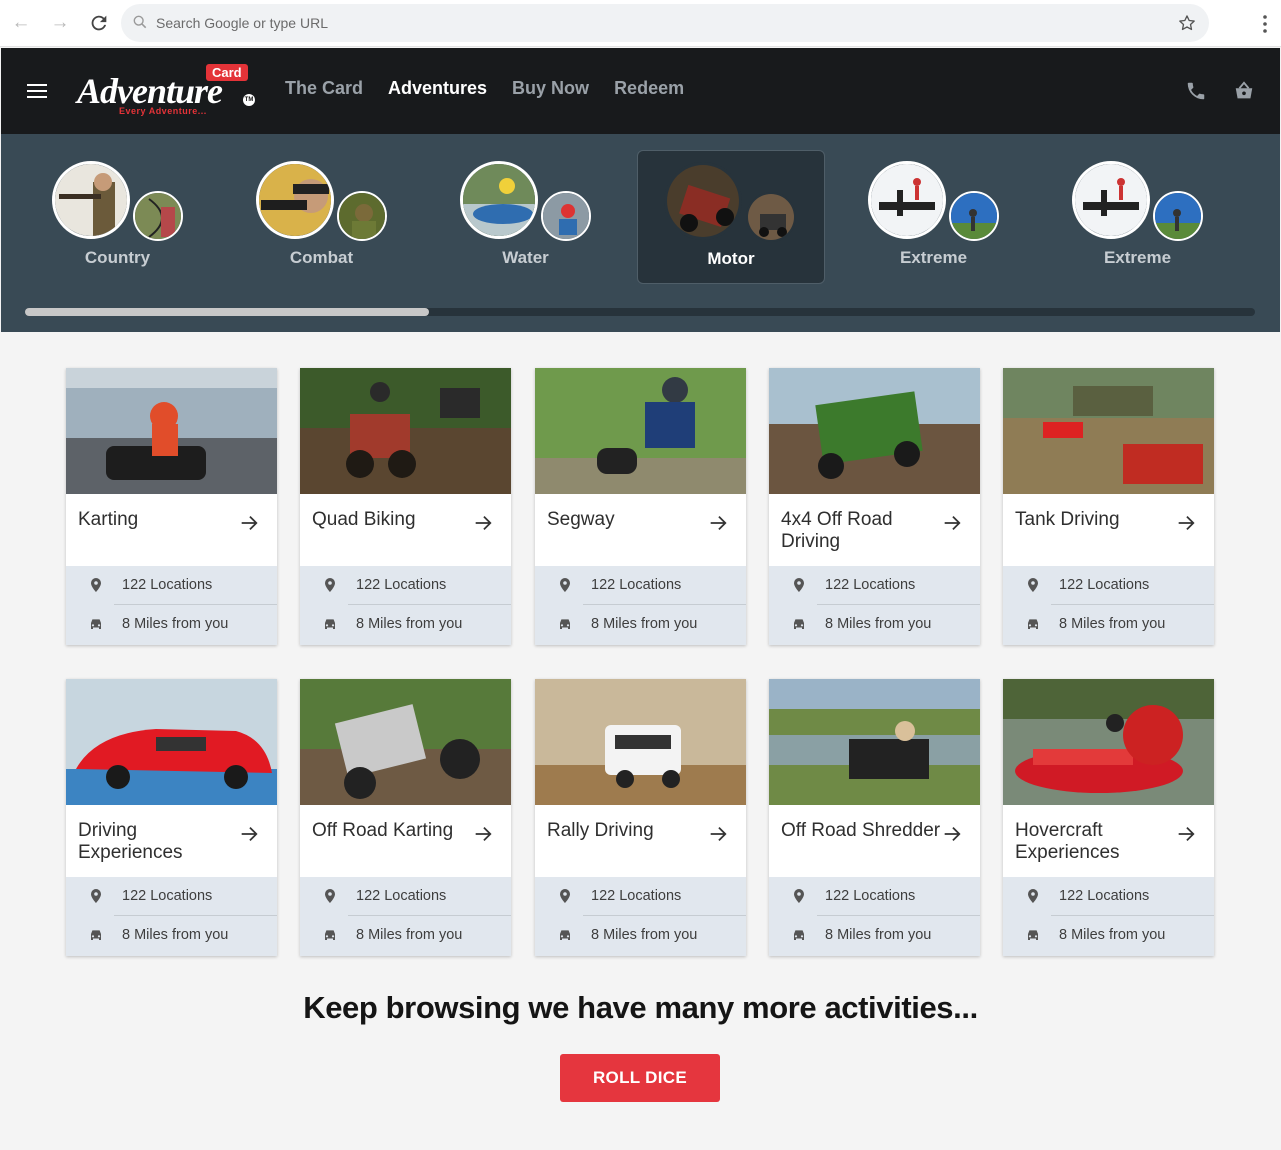  What do you see at coordinates (1244, 91) in the screenshot?
I see `basket-icon` at bounding box center [1244, 91].